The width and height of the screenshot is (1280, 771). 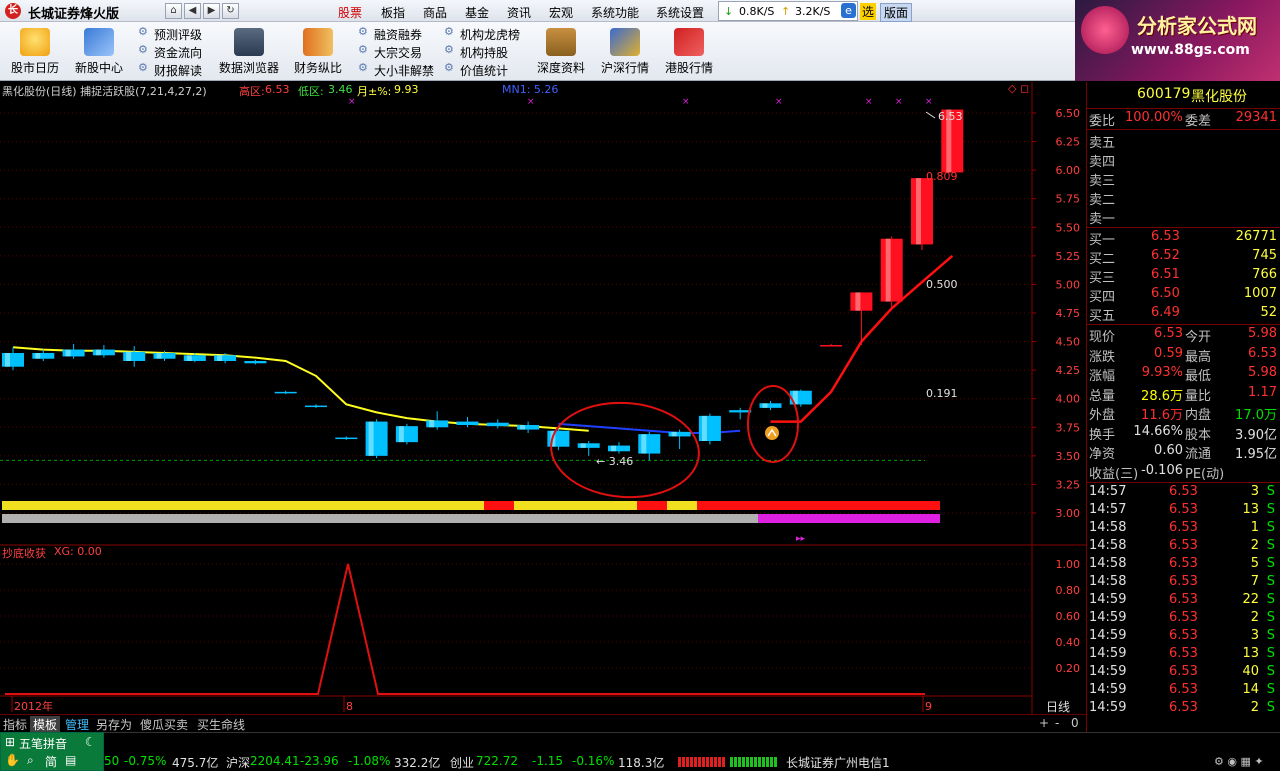 What do you see at coordinates (1239, 761) in the screenshot?
I see `status-tools-icon: ⚙ ◉ ▦ ✦` at bounding box center [1239, 761].